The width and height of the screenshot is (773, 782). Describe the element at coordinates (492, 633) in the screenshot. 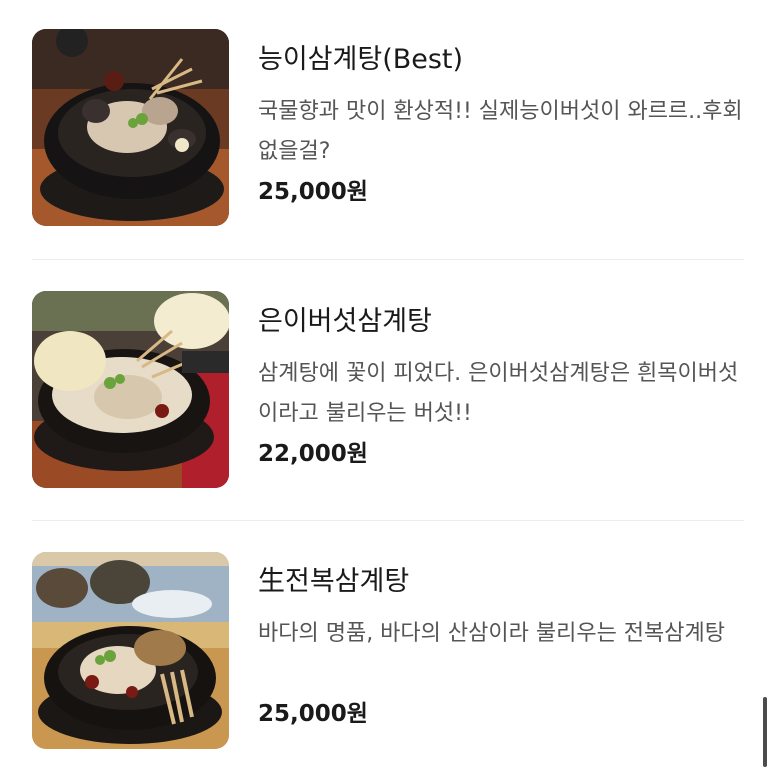

I see `menu-item-description: 바다의 명품, 바다의 산삼이라 불리우는 전복삼계탕` at that location.